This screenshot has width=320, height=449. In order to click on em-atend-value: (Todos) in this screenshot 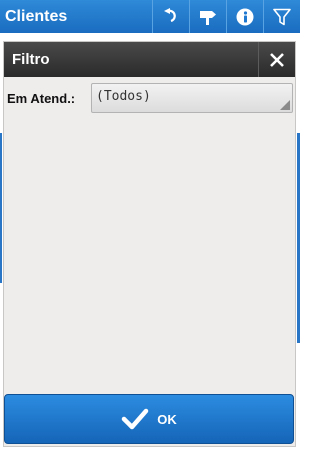, I will do `click(123, 96)`.